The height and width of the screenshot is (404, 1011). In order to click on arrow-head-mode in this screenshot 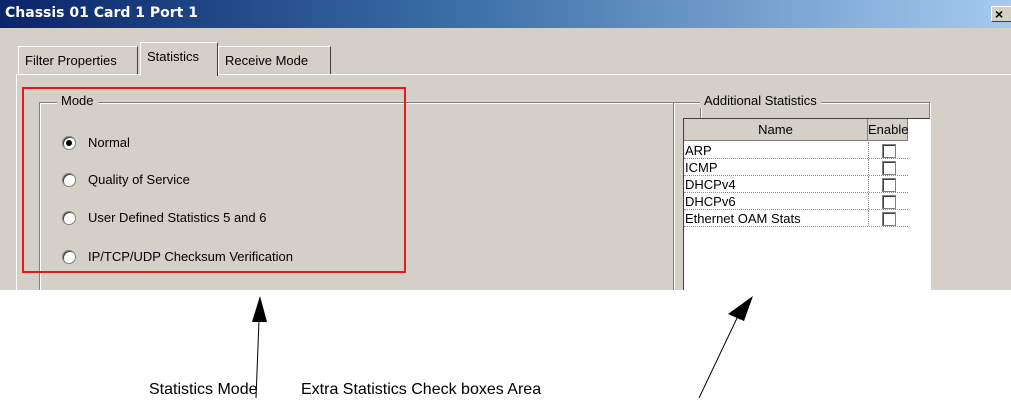, I will do `click(259, 309)`.